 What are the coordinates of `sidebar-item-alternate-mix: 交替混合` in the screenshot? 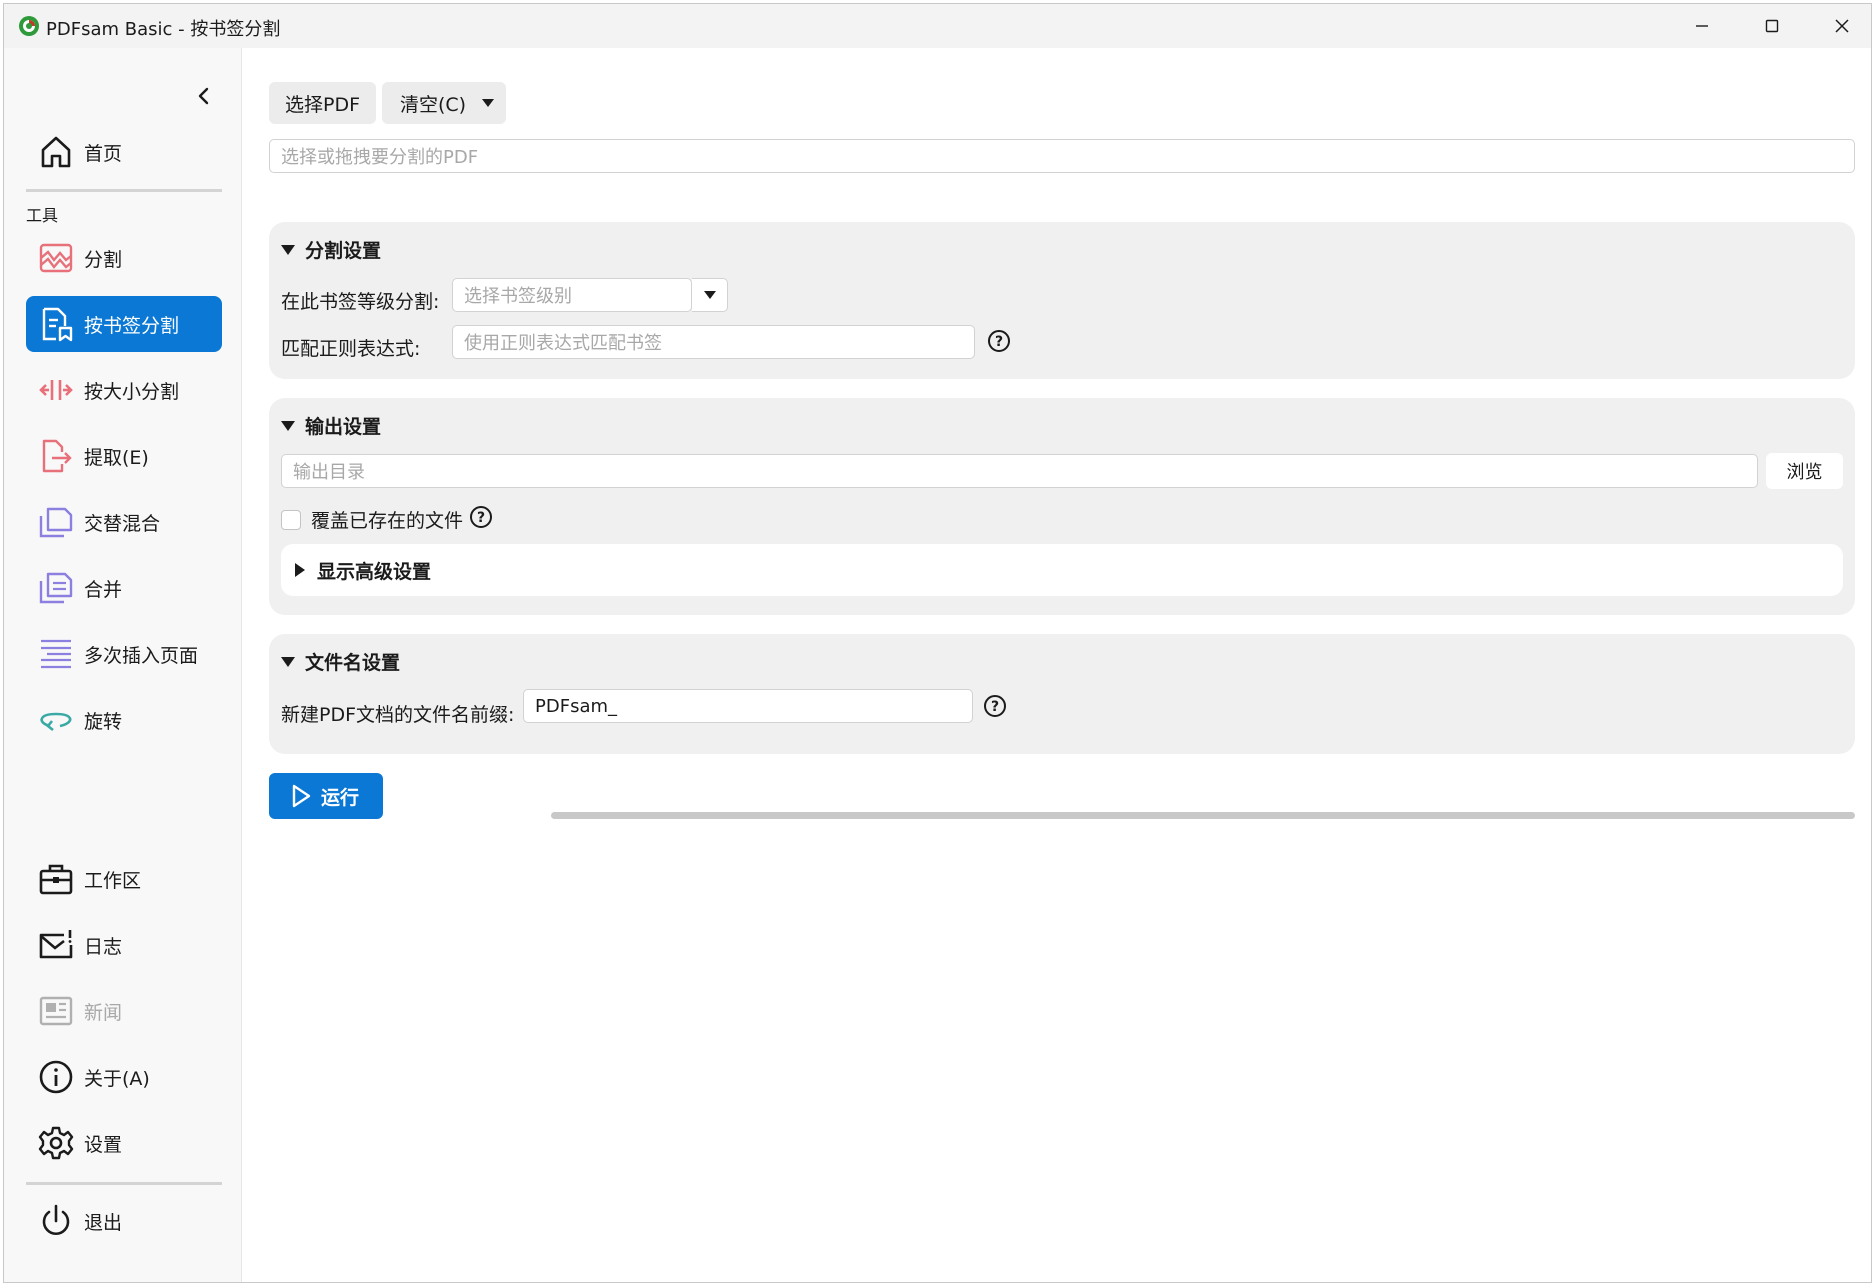 It's located at (124, 522).